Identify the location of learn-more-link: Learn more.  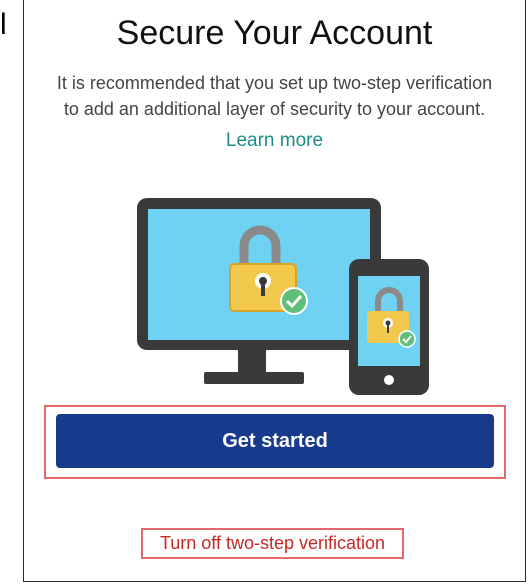
(274, 141).